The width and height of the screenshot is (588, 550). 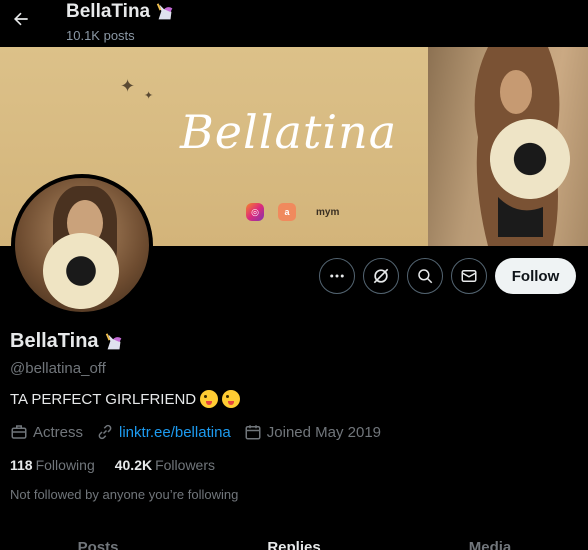 What do you see at coordinates (19, 432) in the screenshot?
I see `briefcase-icon` at bounding box center [19, 432].